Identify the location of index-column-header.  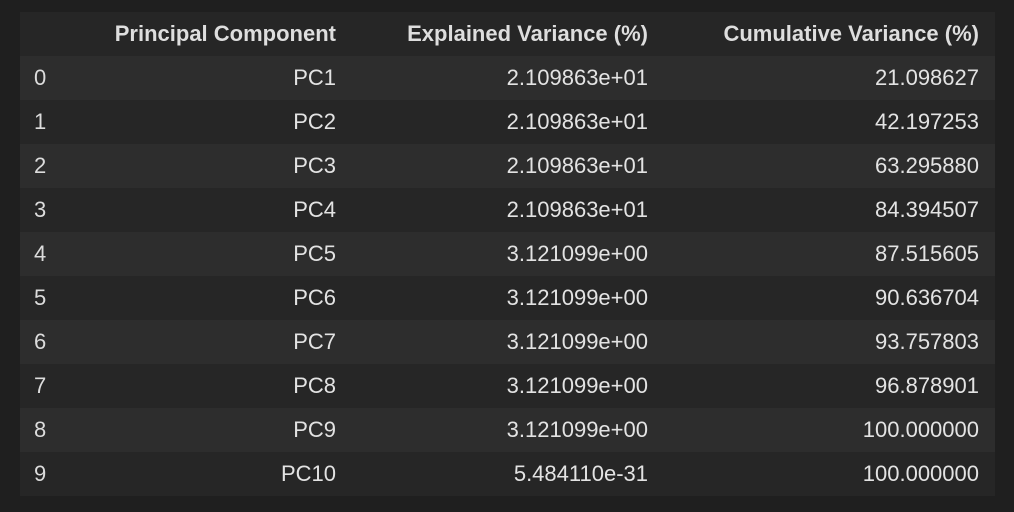
(44, 34).